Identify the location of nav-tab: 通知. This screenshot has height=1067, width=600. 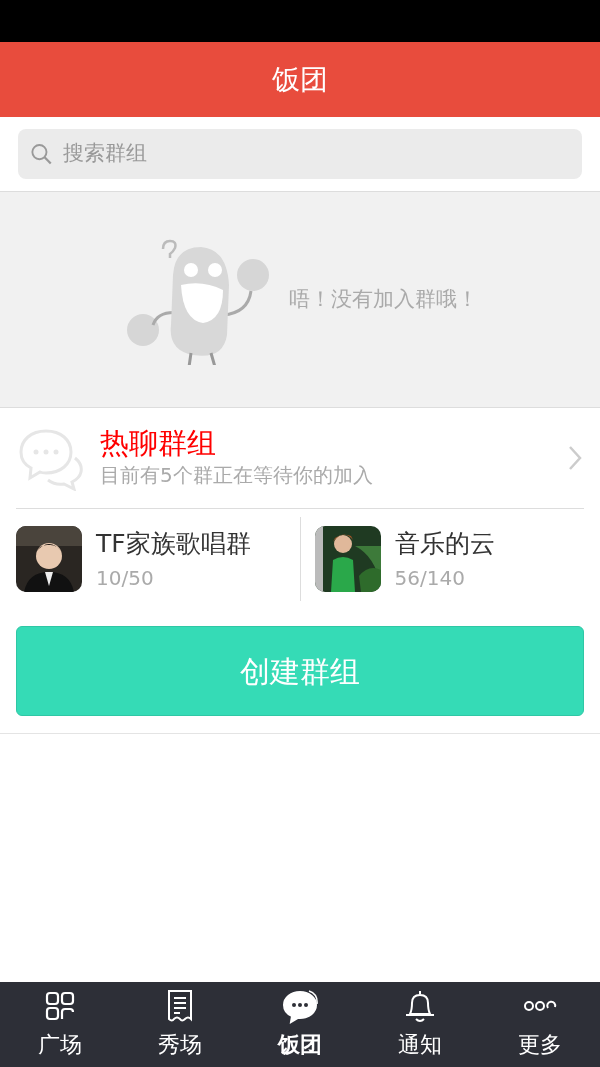
(420, 1024).